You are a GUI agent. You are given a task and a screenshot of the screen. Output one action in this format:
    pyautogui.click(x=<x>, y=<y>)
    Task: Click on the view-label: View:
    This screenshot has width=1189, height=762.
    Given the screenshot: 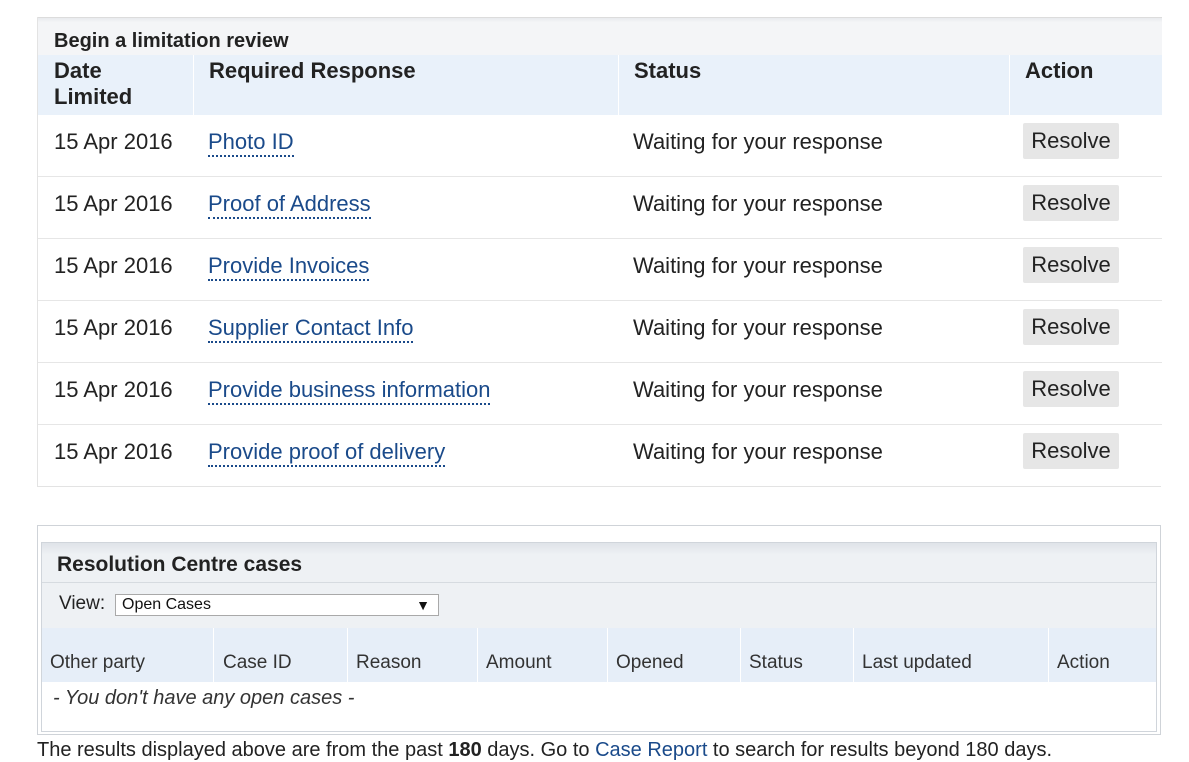 What is the action you would take?
    pyautogui.click(x=82, y=603)
    